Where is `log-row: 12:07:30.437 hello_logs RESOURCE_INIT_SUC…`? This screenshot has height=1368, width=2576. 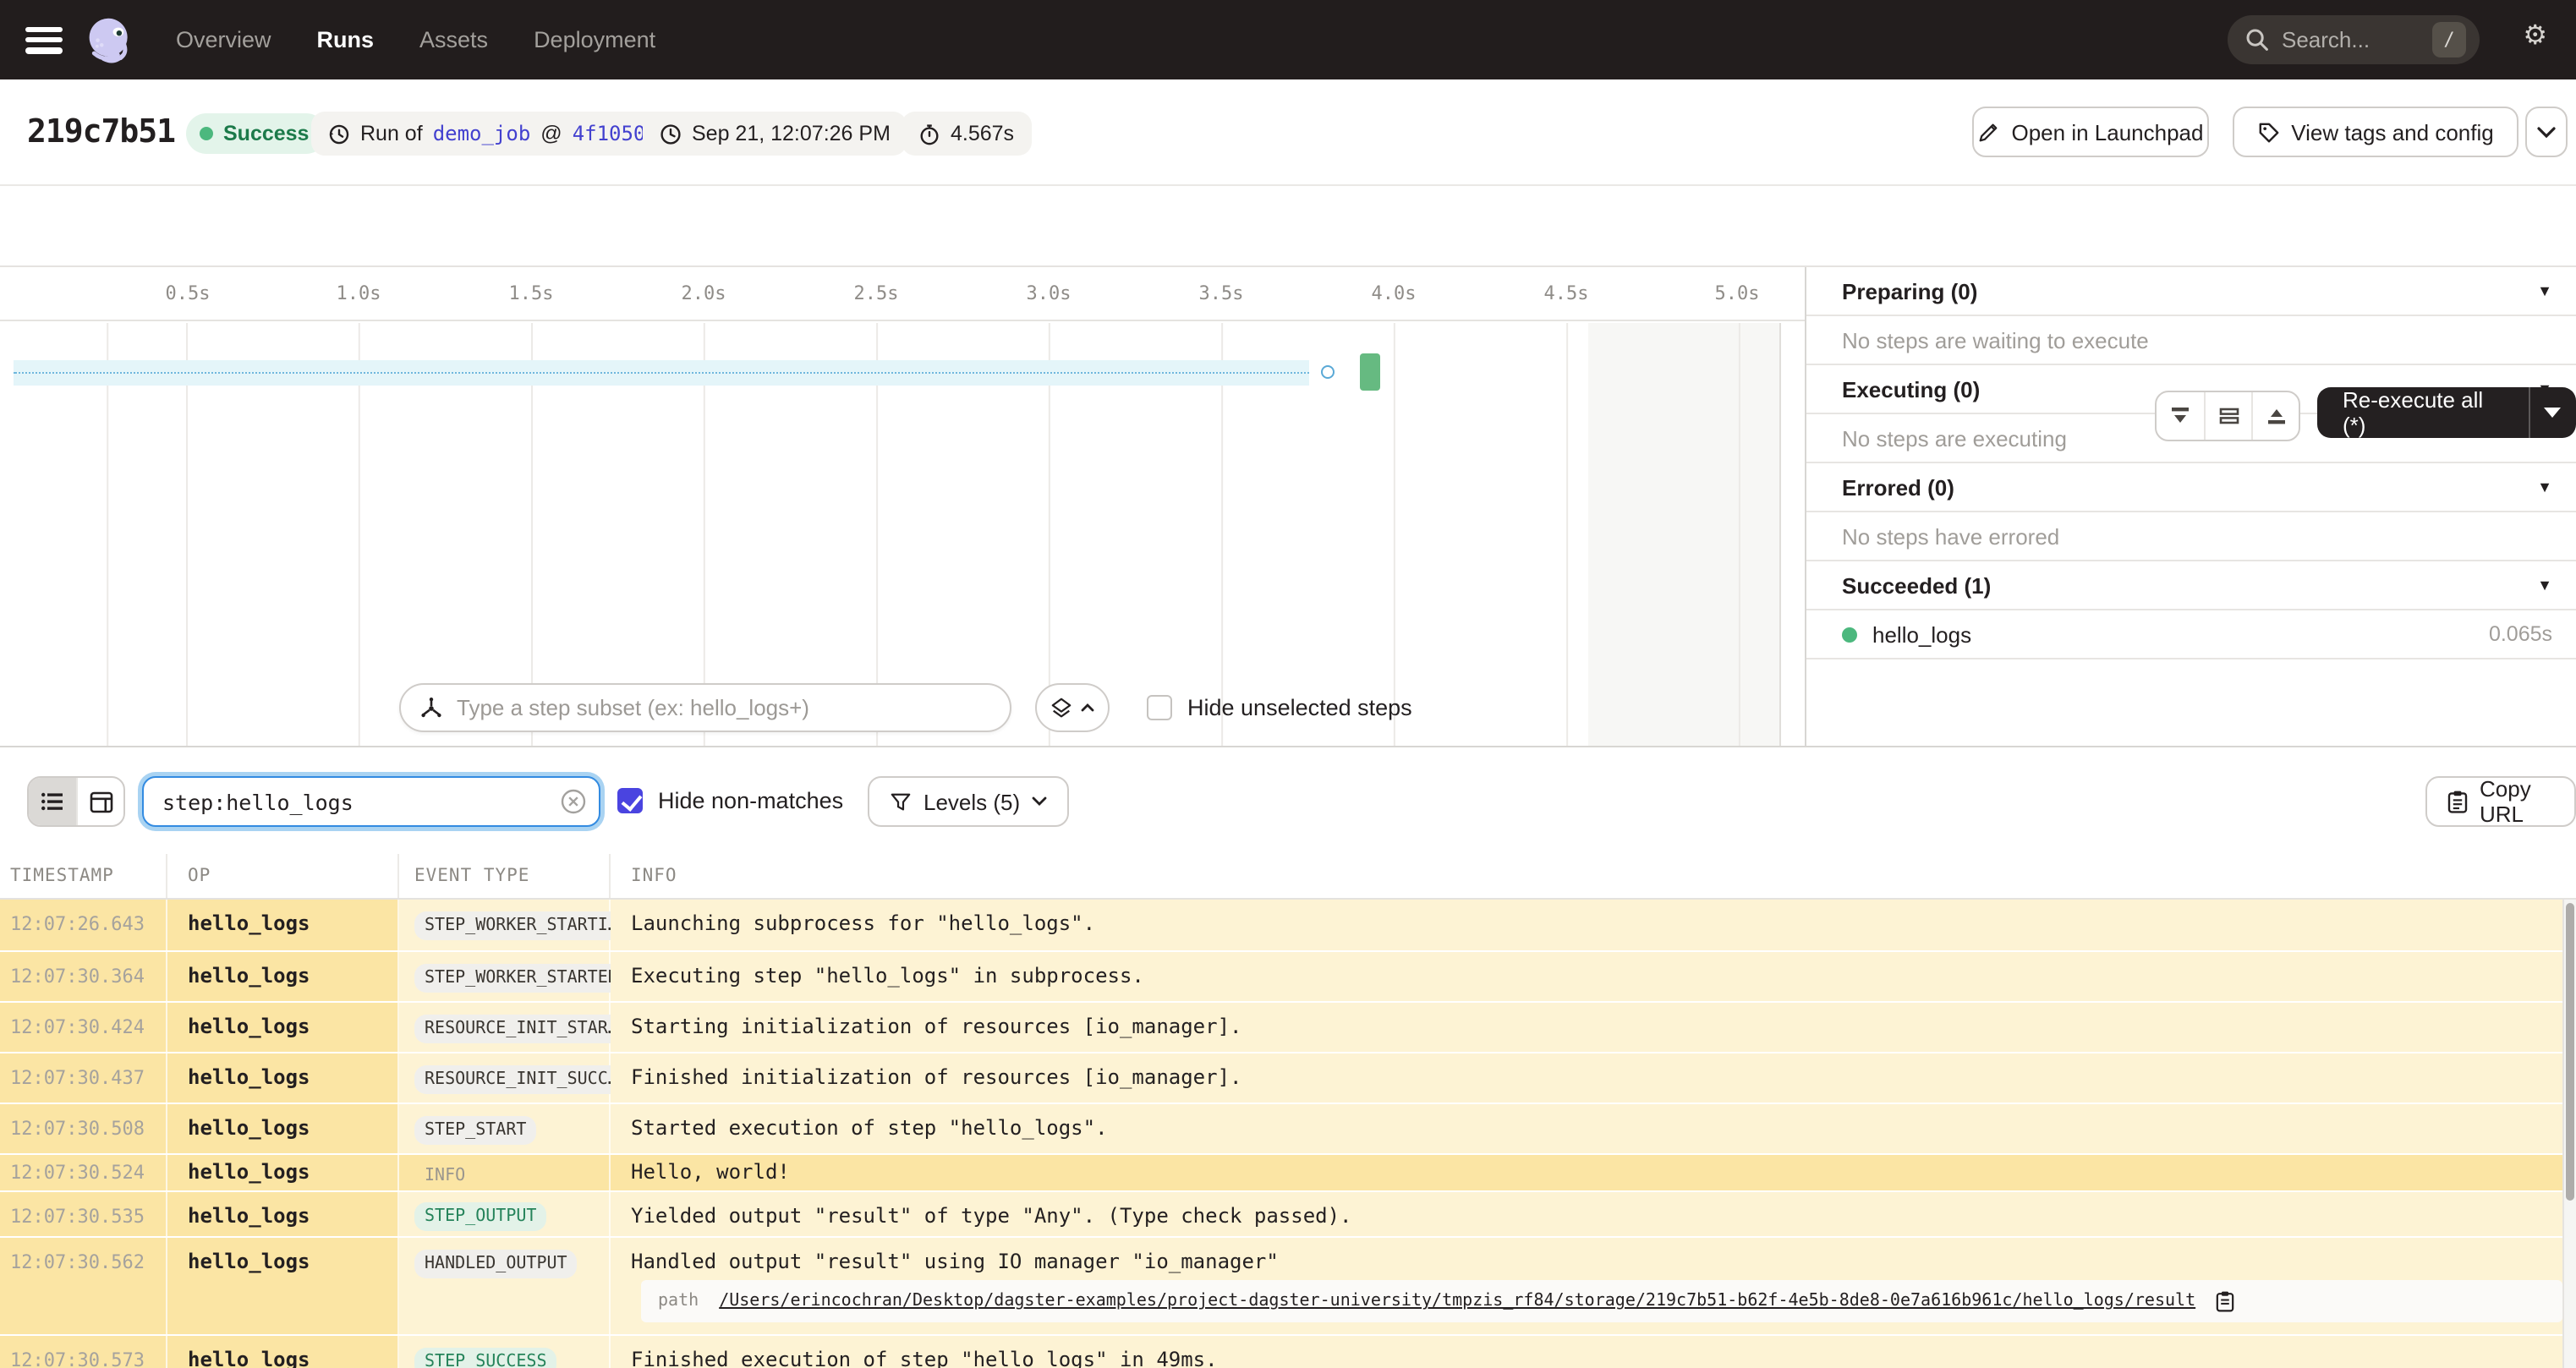 log-row: 12:07:30.437 hello_logs RESOURCE_INIT_SUC… is located at coordinates (1281, 1078).